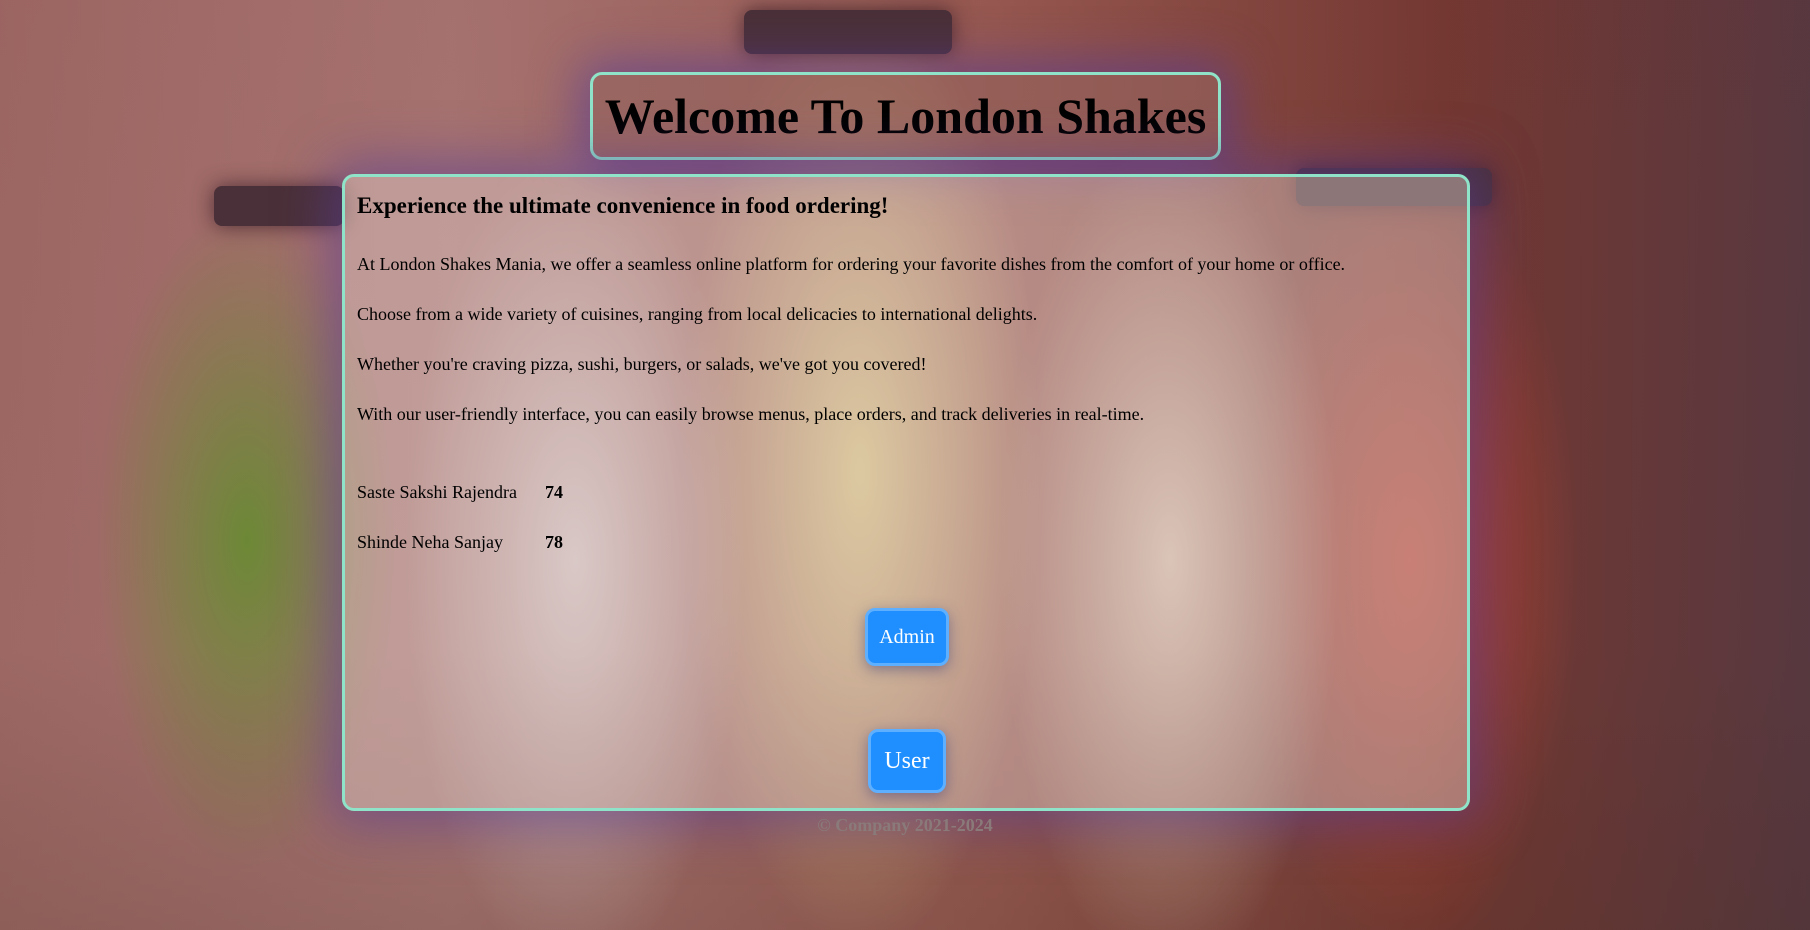  I want to click on title-banner: Welcome To London Shakes, so click(905, 116).